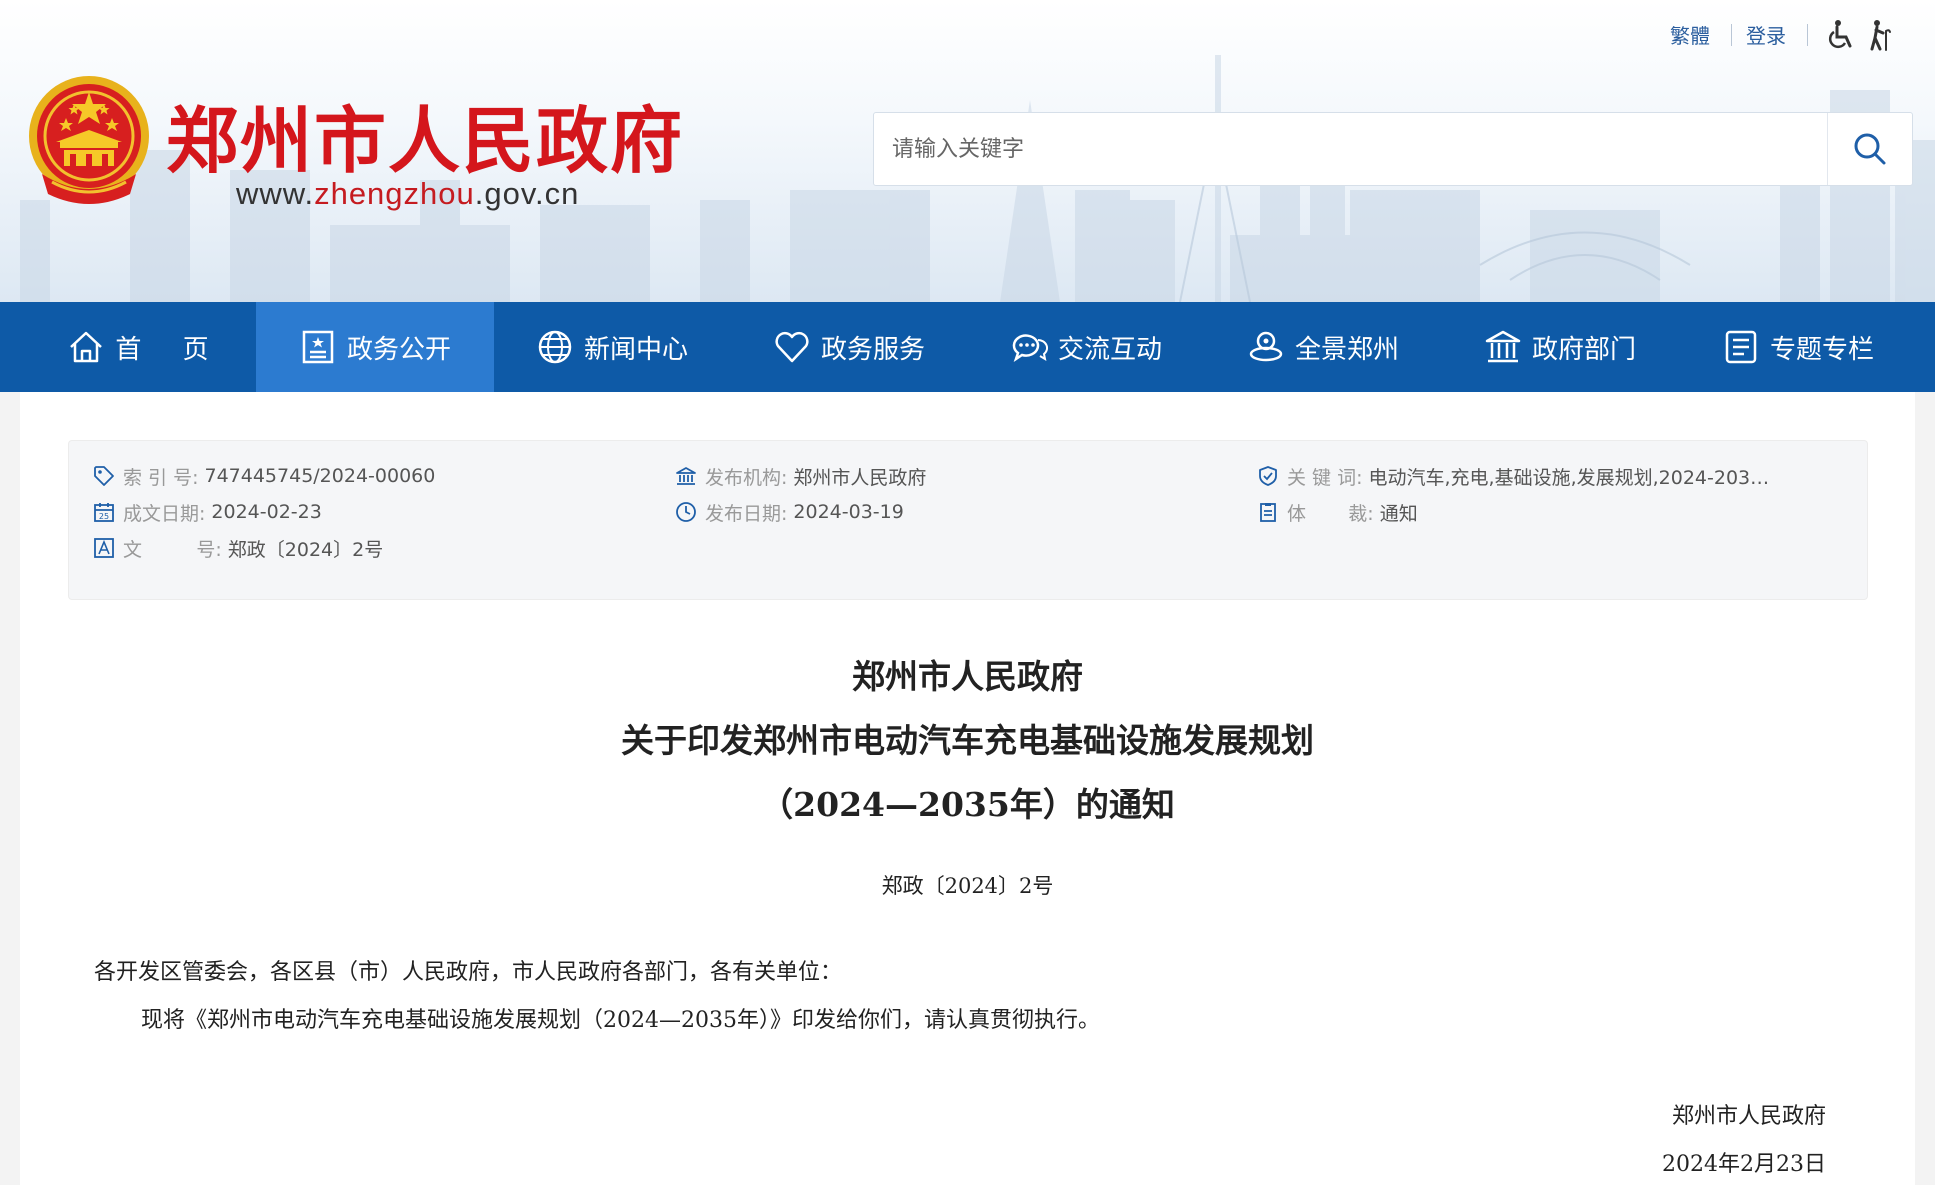  I want to click on institution-icon, so click(686, 476).